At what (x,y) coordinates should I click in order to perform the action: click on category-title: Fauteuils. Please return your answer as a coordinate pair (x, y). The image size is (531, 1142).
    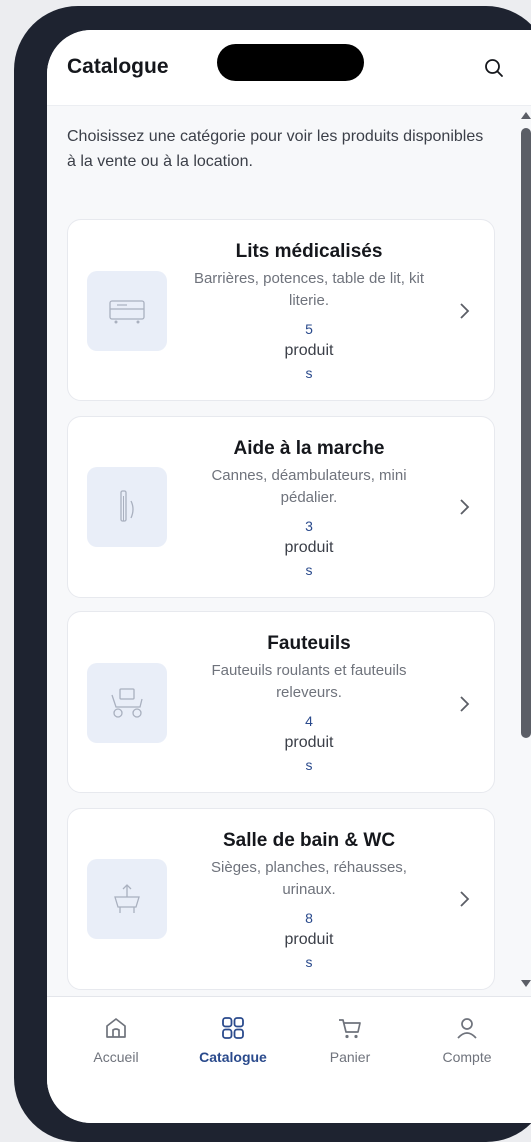
    Looking at the image, I should click on (309, 643).